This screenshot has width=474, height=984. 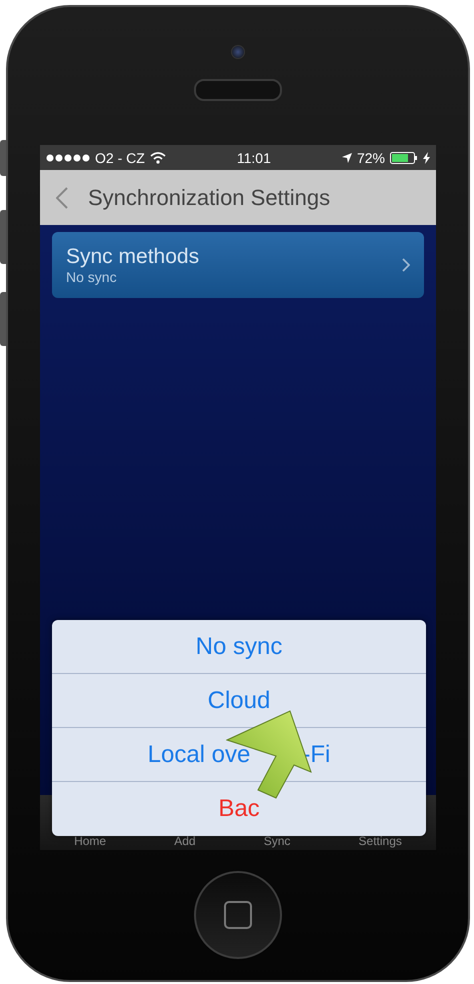 What do you see at coordinates (347, 157) in the screenshot?
I see `location-icon` at bounding box center [347, 157].